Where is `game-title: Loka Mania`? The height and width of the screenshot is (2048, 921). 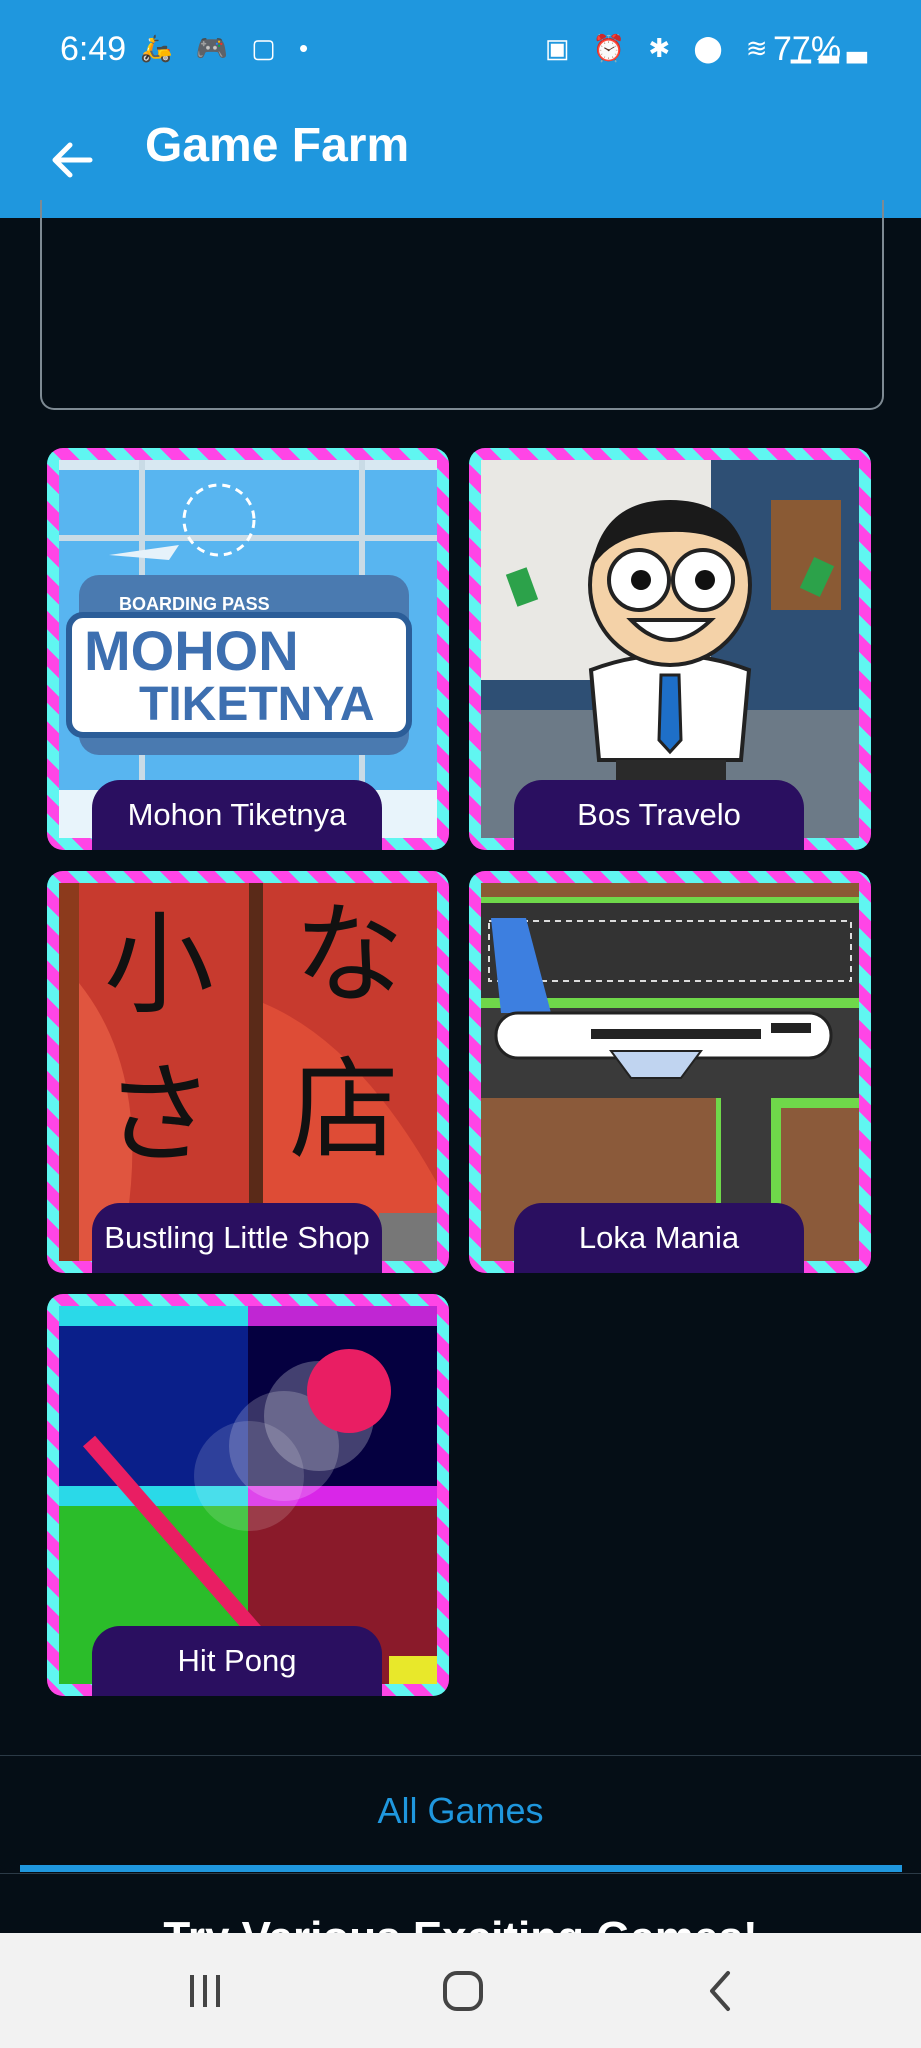 game-title: Loka Mania is located at coordinates (659, 1238).